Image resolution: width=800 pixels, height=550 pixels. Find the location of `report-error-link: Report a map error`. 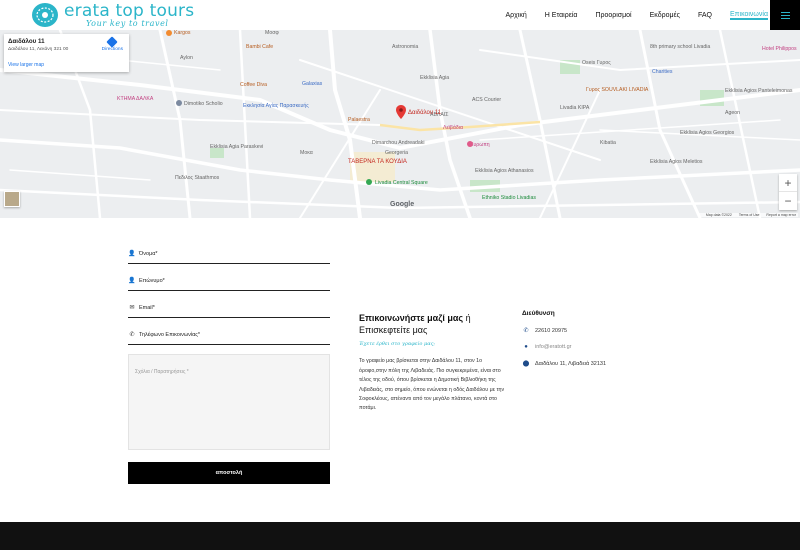

report-error-link: Report a map error is located at coordinates (781, 215).